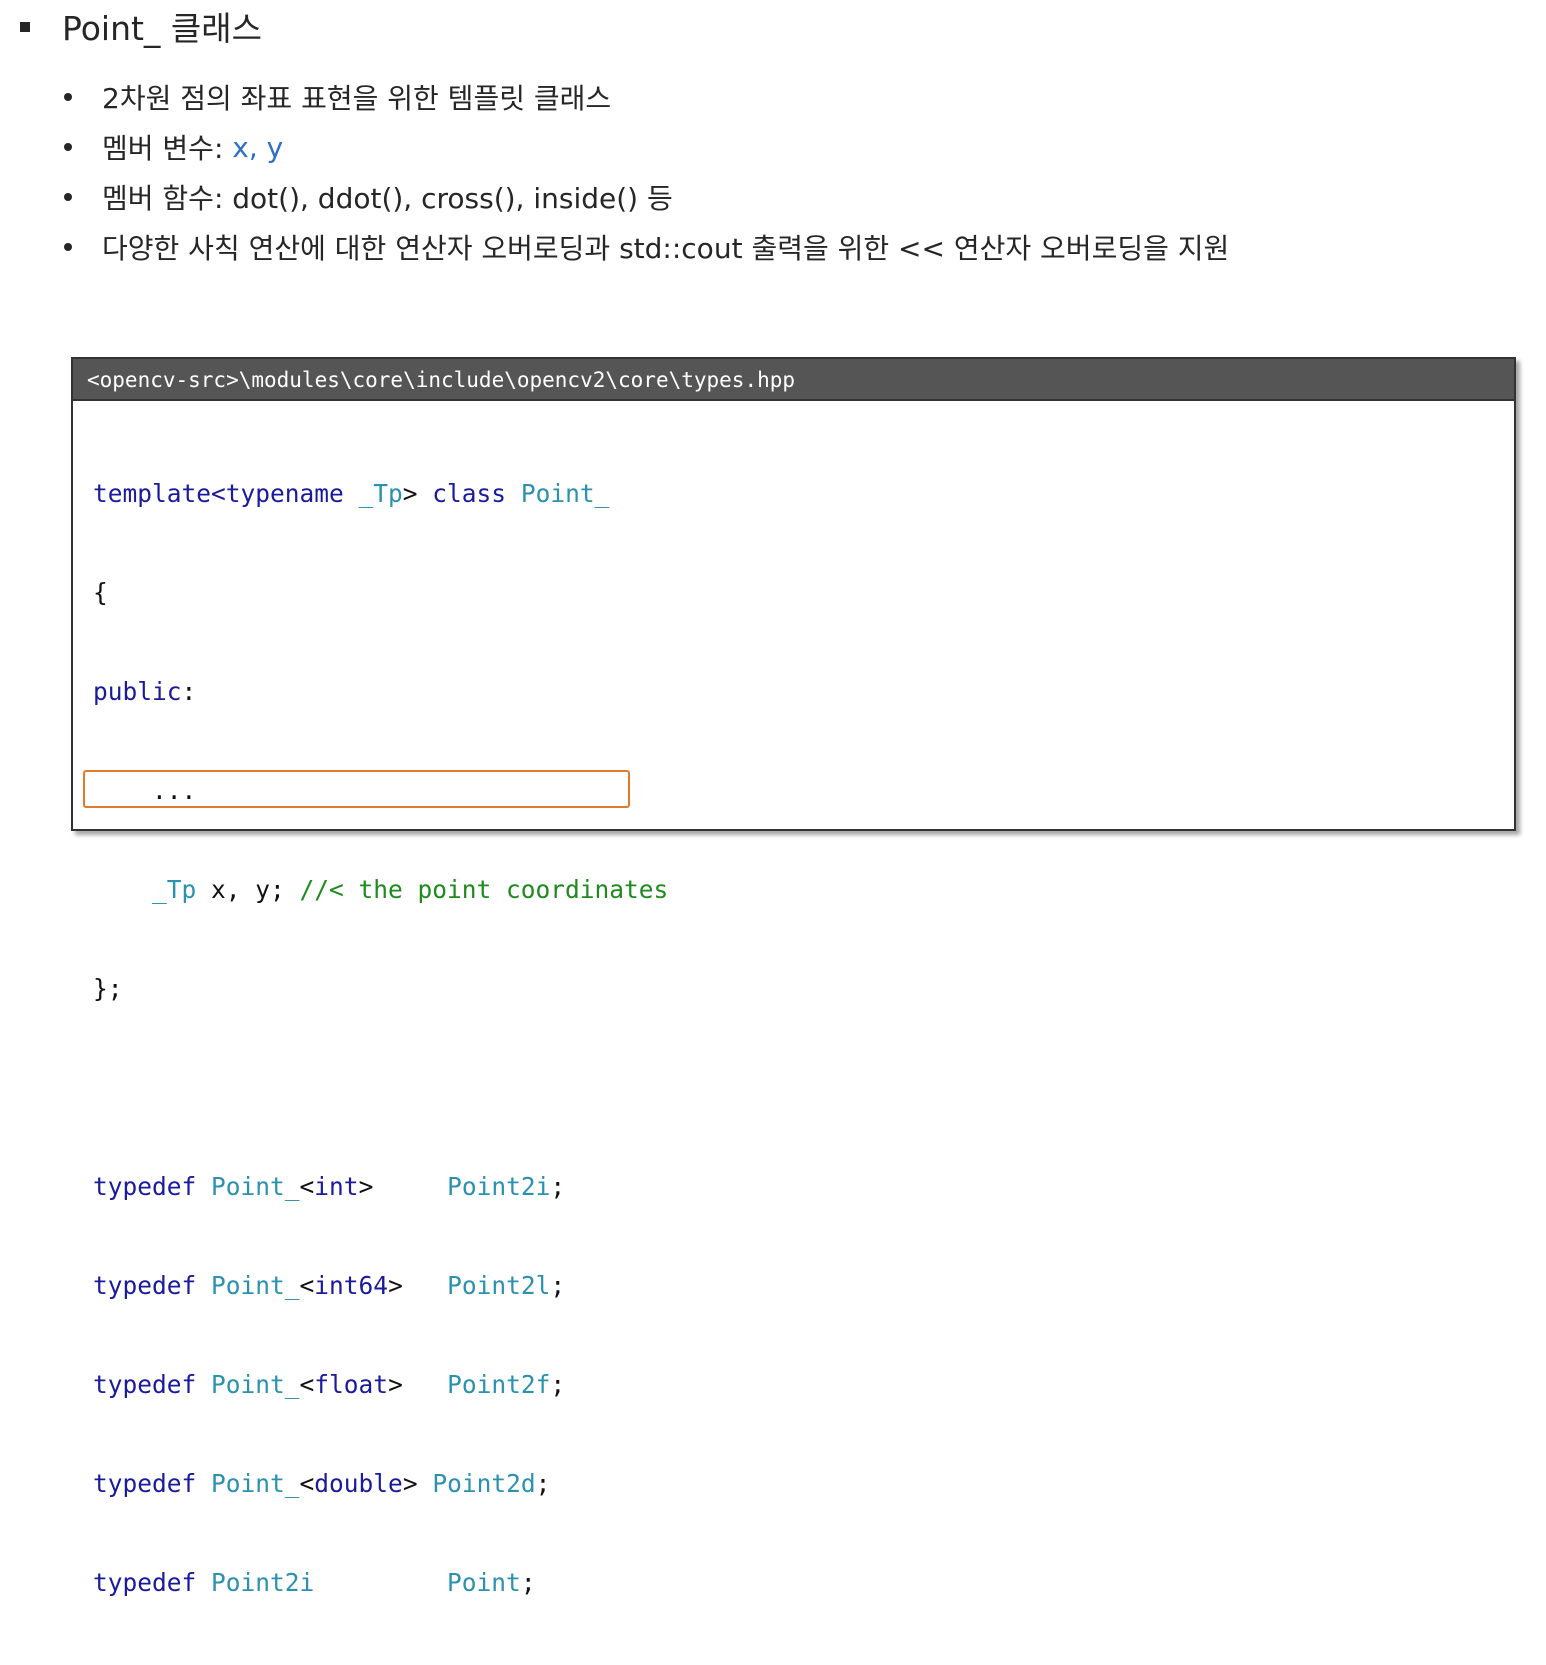 Image resolution: width=1546 pixels, height=1665 pixels. Describe the element at coordinates (336, 1186) in the screenshot. I see `code-keyword: int` at that location.